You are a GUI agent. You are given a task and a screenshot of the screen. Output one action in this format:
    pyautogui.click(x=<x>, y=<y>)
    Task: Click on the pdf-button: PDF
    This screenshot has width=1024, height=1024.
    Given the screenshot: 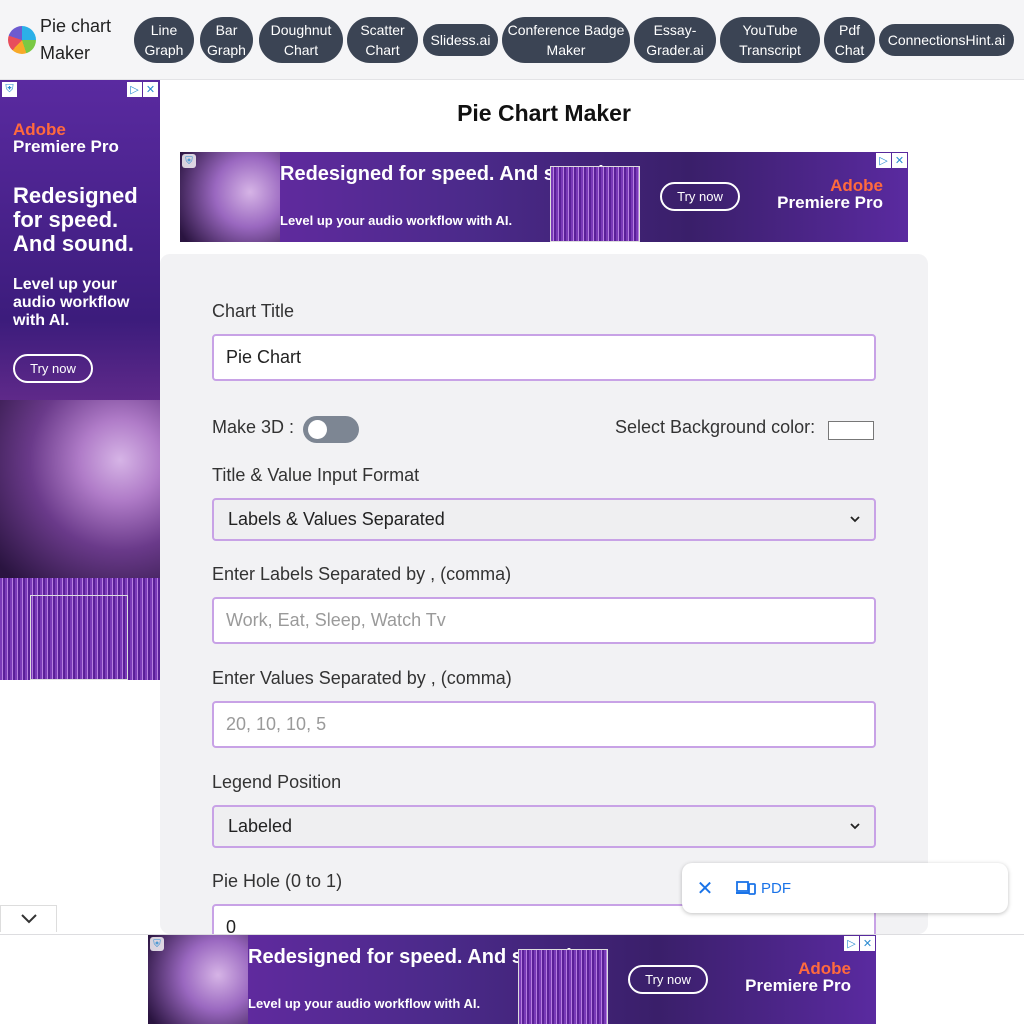 What is the action you would take?
    pyautogui.click(x=763, y=888)
    